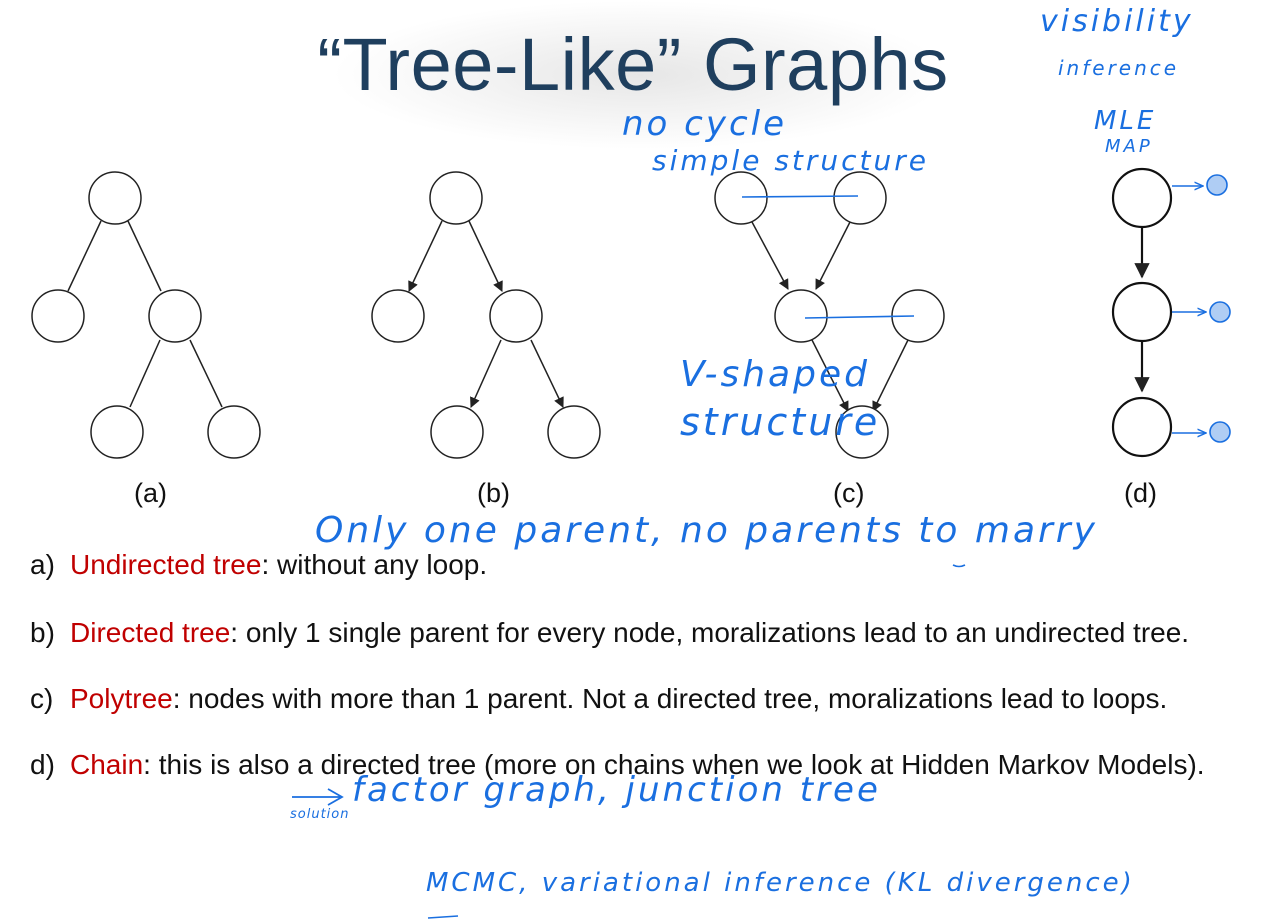 The image size is (1266, 923). Describe the element at coordinates (42, 764) in the screenshot. I see `bullet-marker: d)` at that location.